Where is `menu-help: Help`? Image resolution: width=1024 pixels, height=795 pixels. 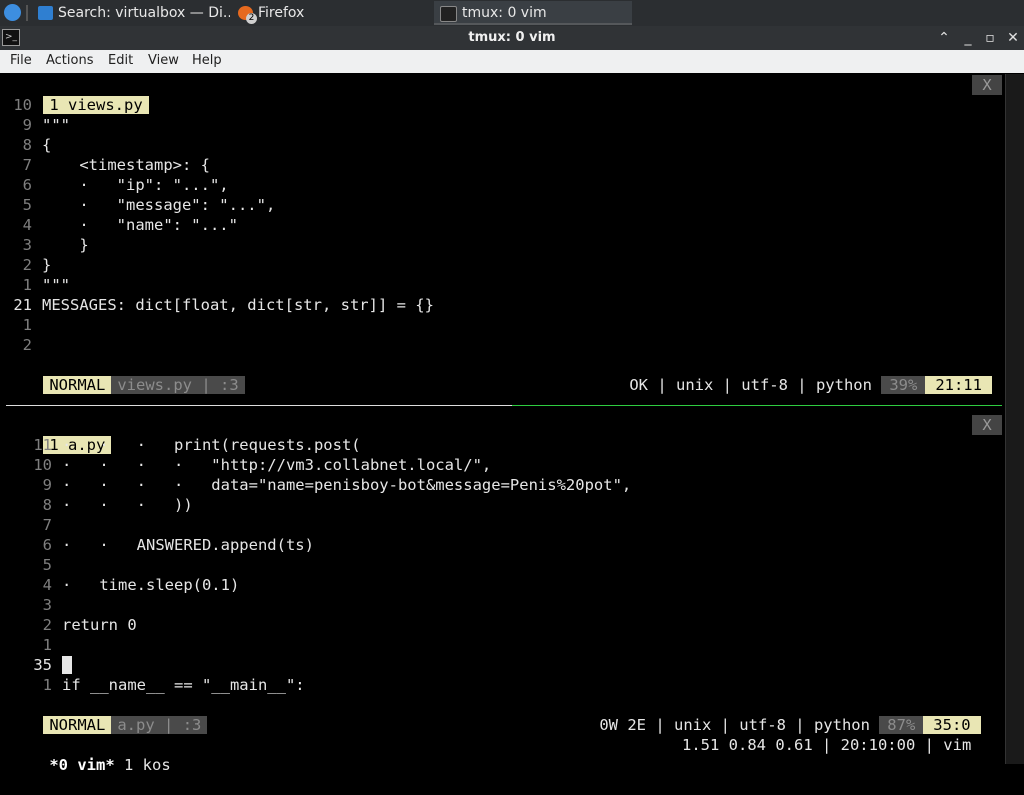
menu-help: Help is located at coordinates (207, 60).